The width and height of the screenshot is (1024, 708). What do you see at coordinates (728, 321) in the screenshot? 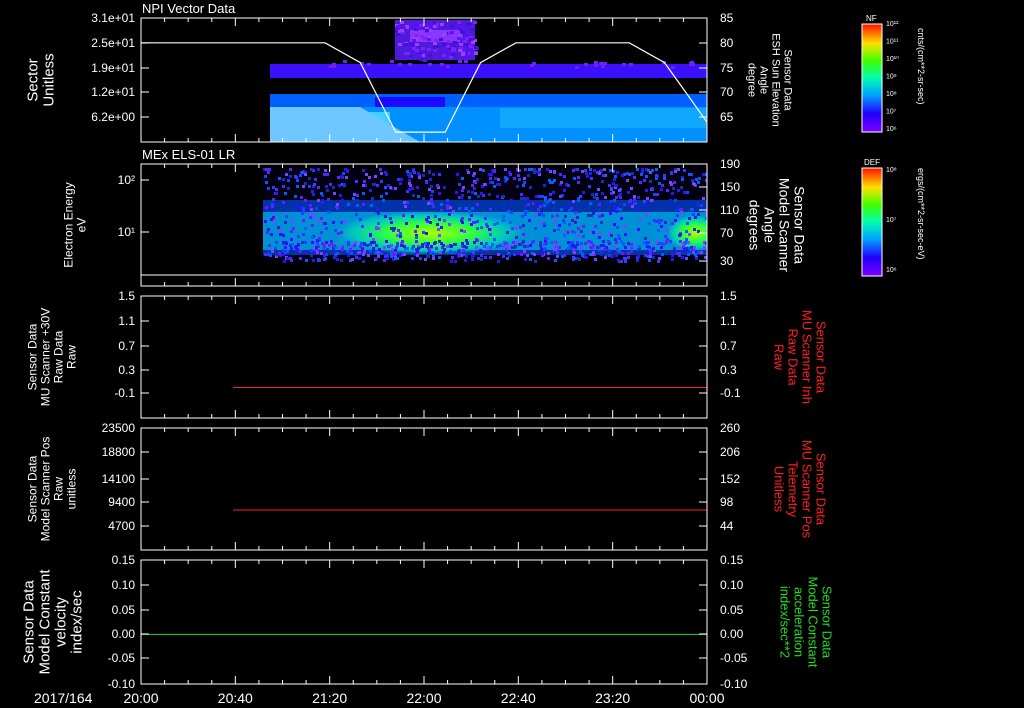
I see `ytick-right-label: 1.1` at bounding box center [728, 321].